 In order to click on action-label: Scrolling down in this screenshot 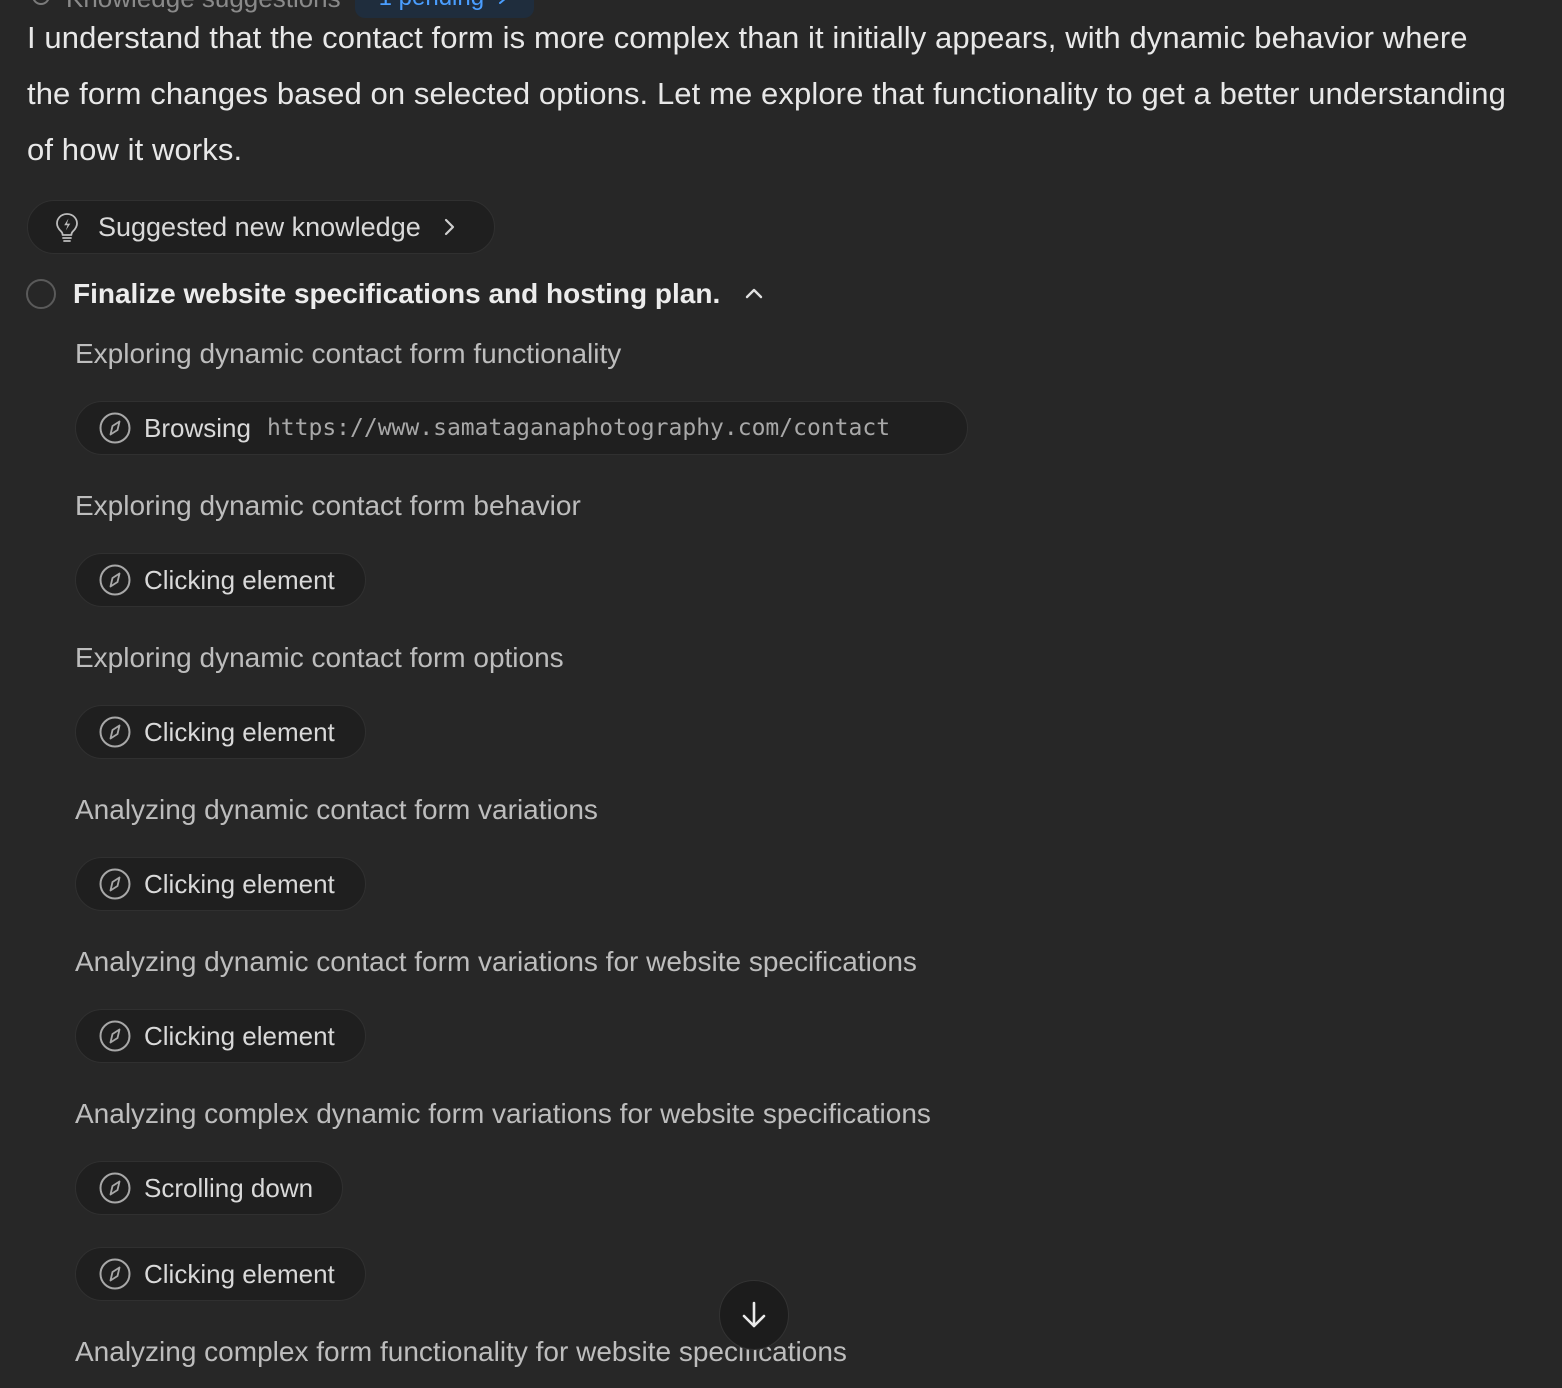, I will do `click(229, 1187)`.